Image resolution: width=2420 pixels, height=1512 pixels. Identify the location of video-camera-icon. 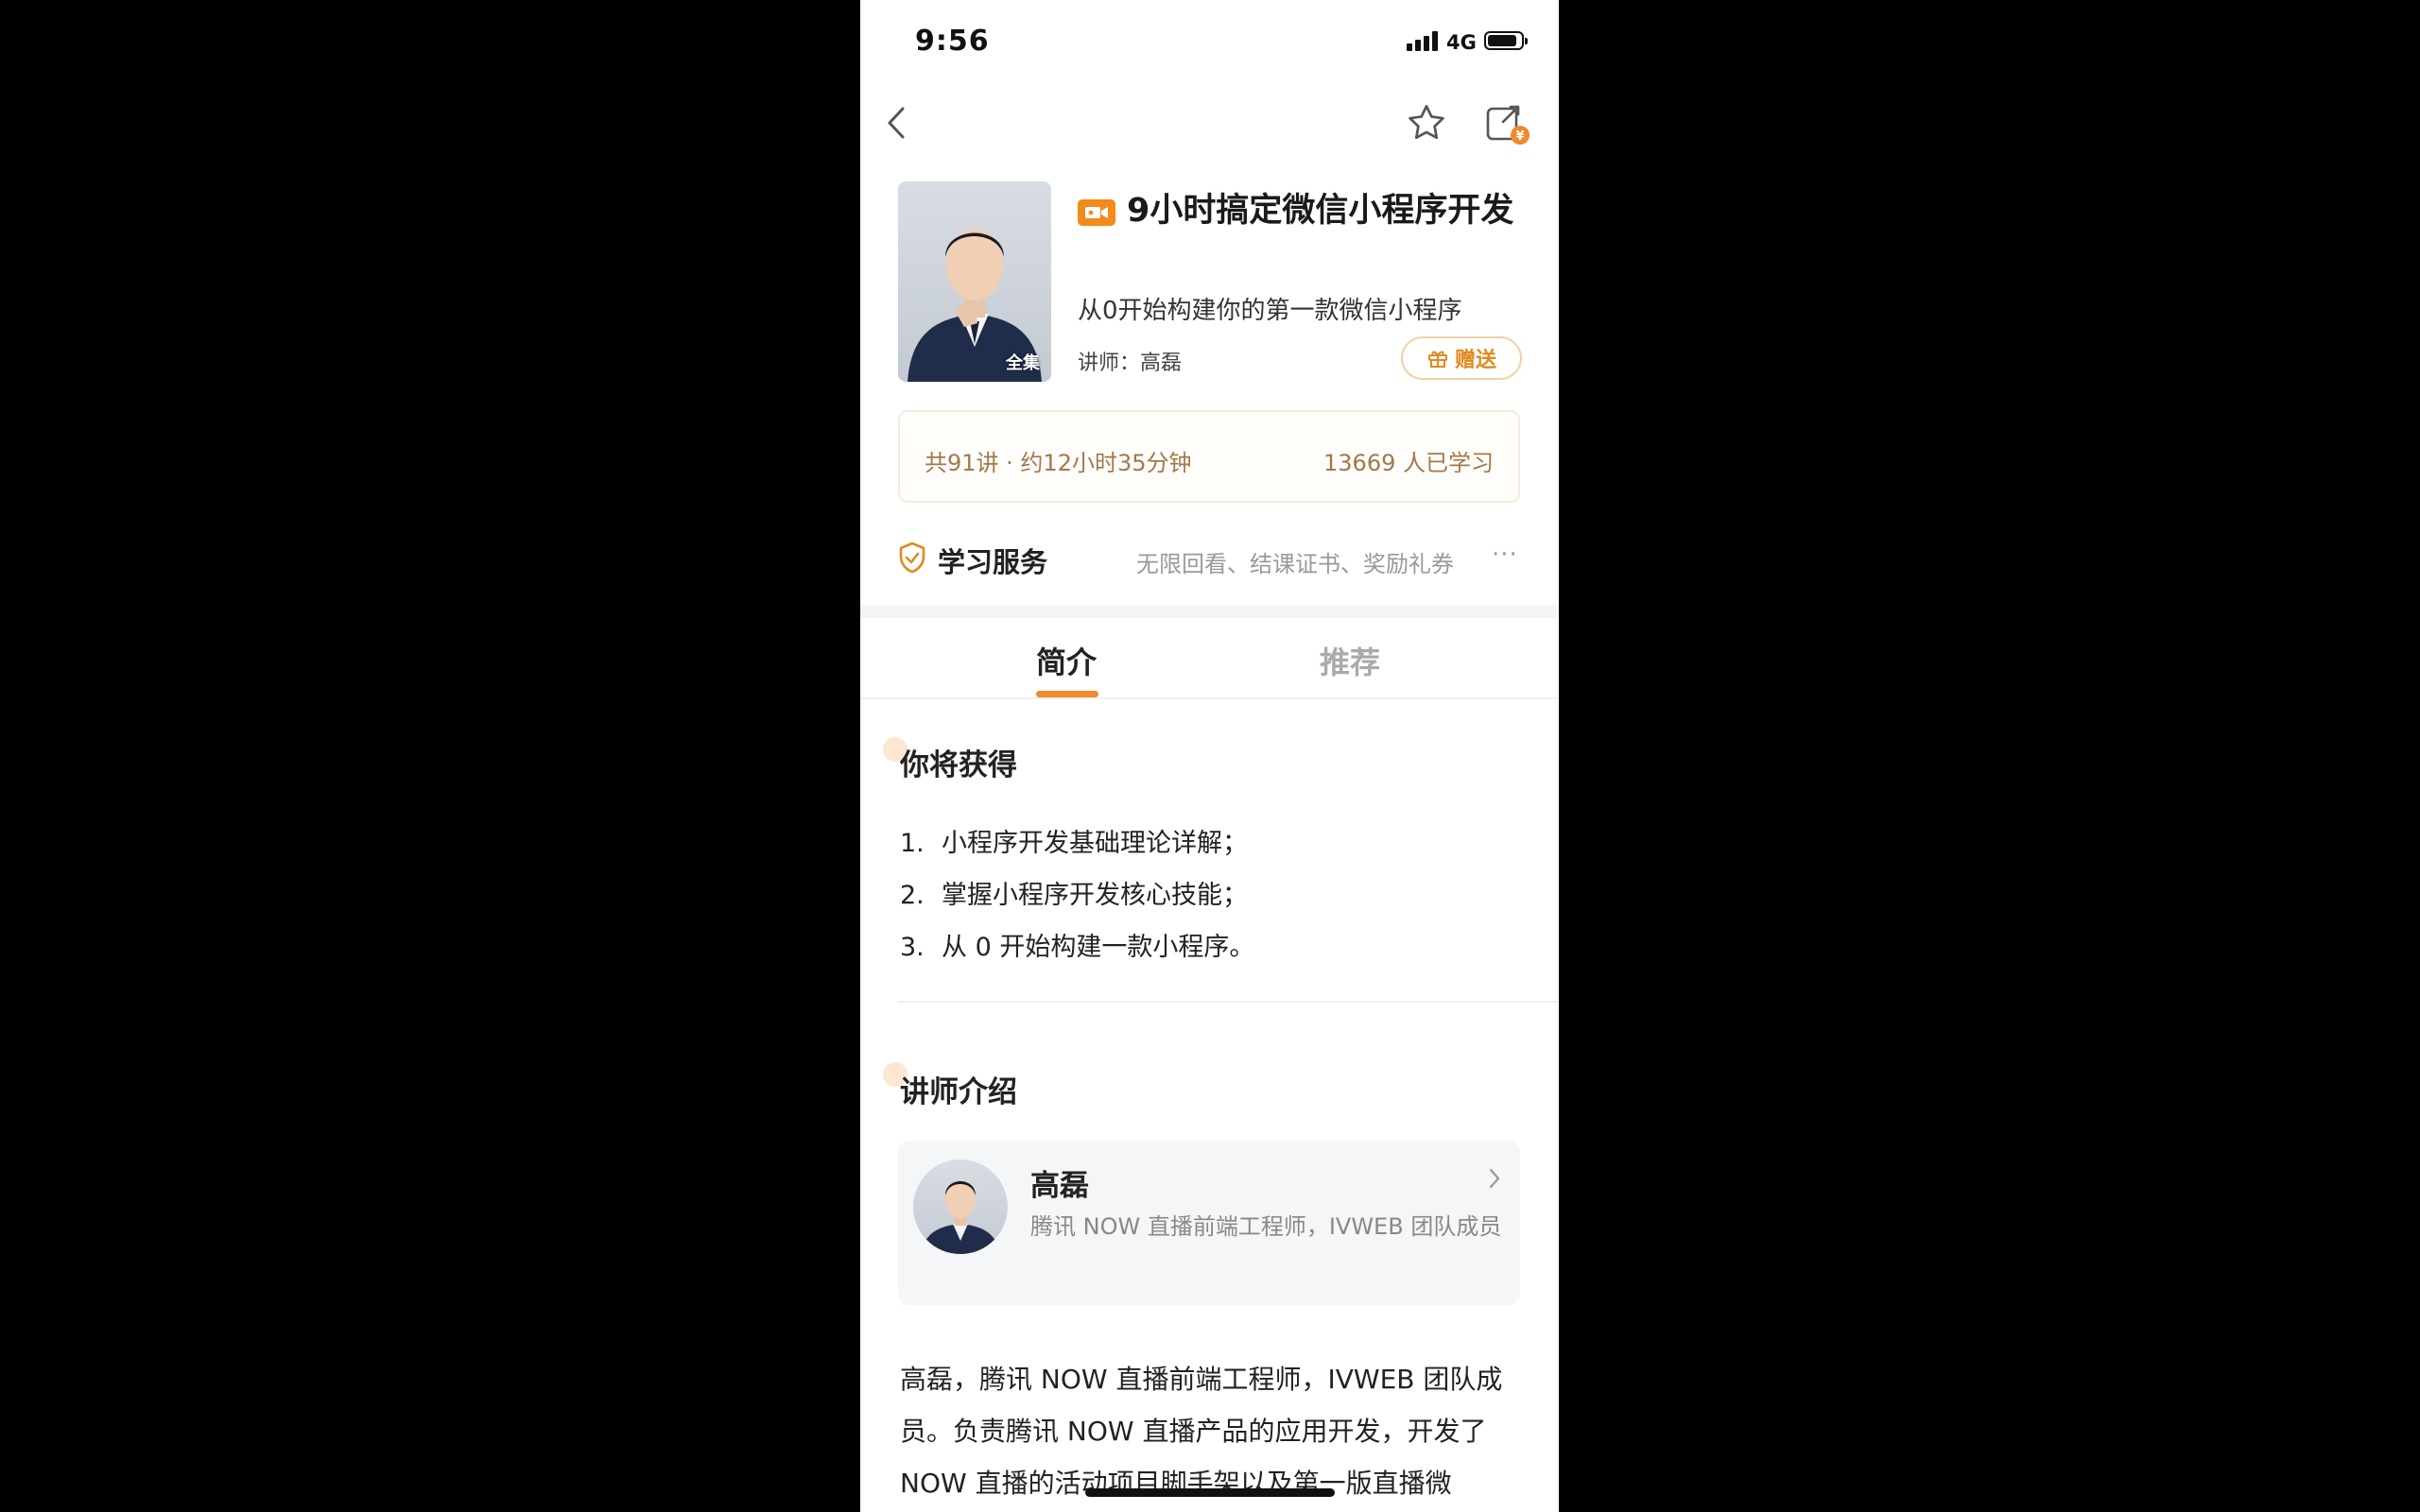
(1096, 212).